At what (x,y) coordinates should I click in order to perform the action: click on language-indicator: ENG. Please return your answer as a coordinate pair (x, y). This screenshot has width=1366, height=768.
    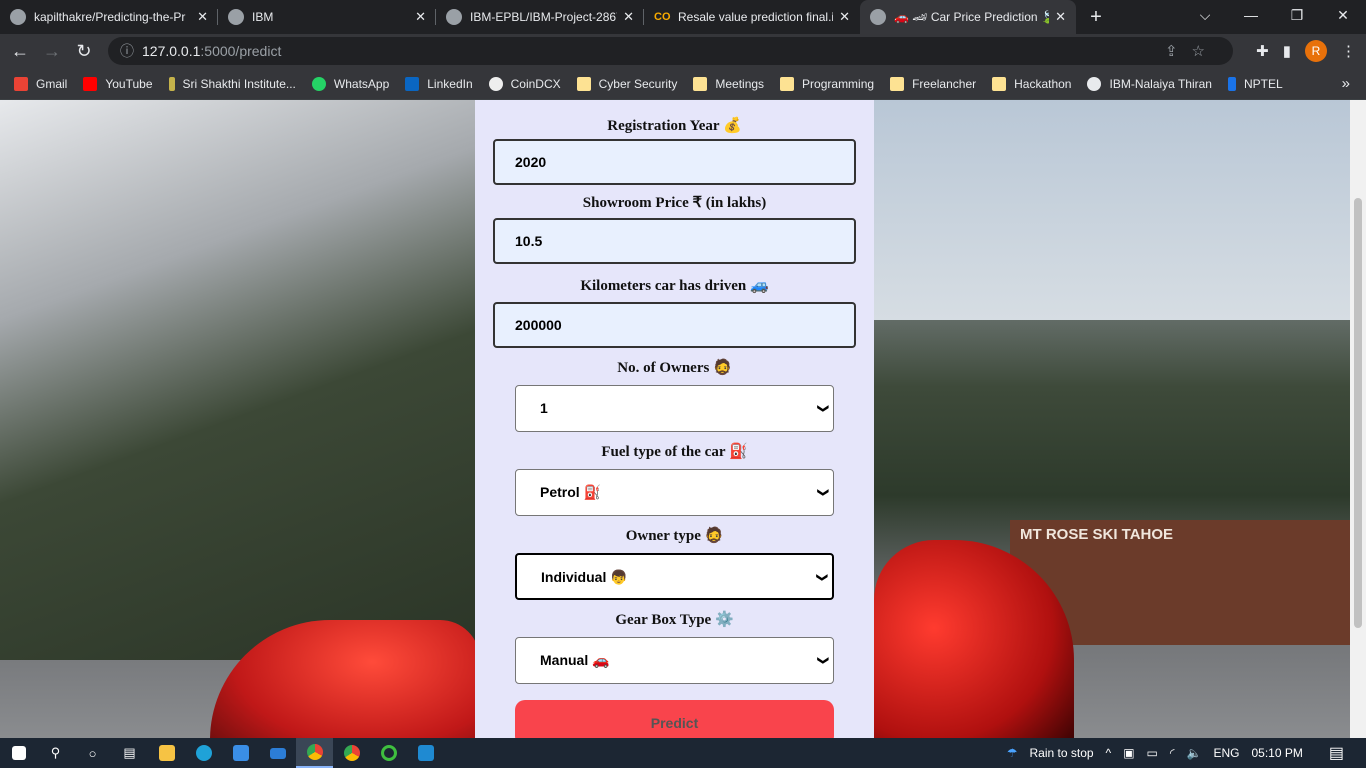
    Looking at the image, I should click on (1226, 753).